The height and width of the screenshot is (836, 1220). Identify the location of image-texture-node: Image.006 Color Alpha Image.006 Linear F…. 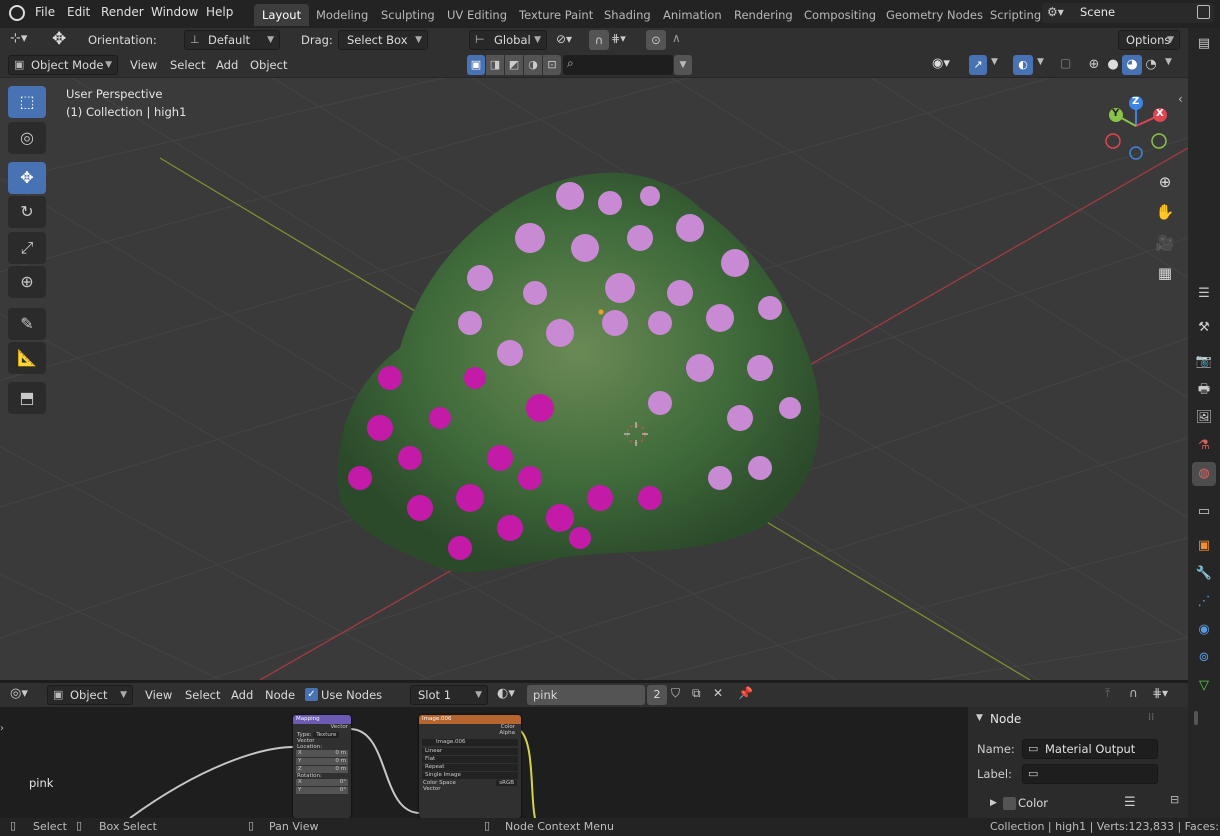
(470, 766).